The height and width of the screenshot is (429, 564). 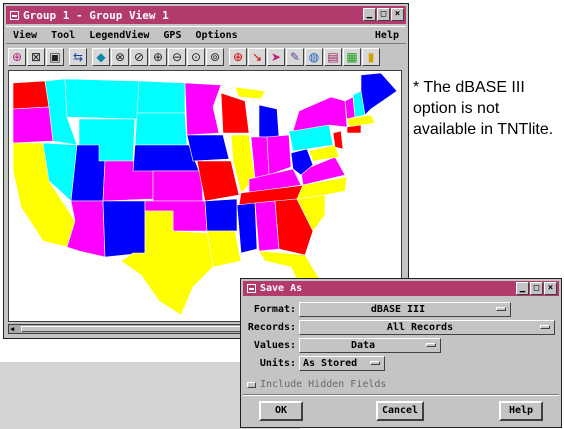 What do you see at coordinates (281, 411) in the screenshot?
I see `ok-button: OK` at bounding box center [281, 411].